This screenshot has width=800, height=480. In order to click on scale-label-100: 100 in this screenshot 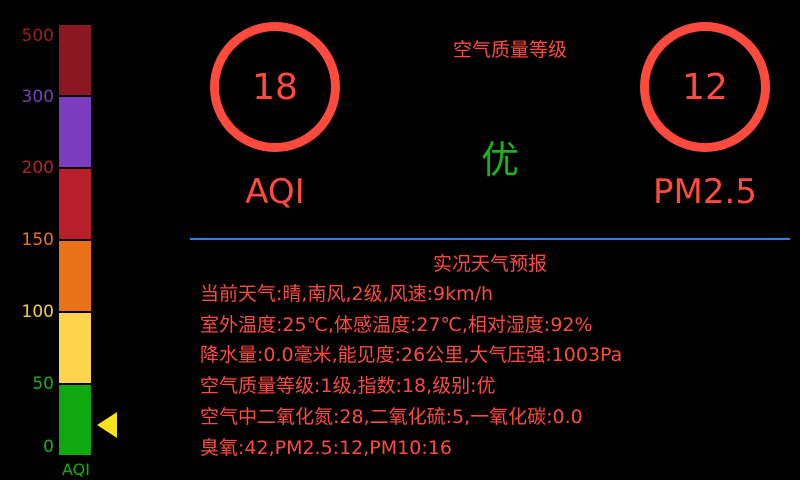, I will do `click(37, 312)`.